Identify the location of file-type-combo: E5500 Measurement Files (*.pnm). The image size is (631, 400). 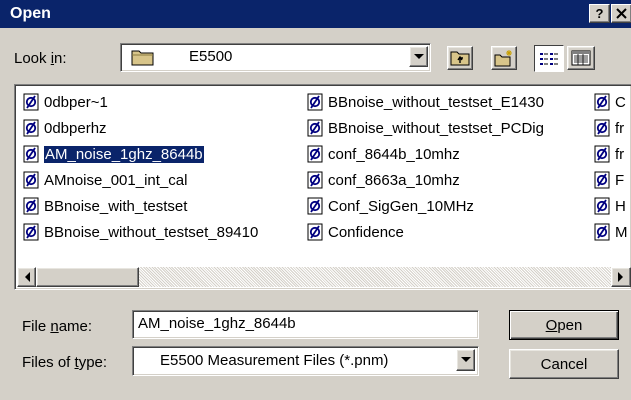
(305, 361).